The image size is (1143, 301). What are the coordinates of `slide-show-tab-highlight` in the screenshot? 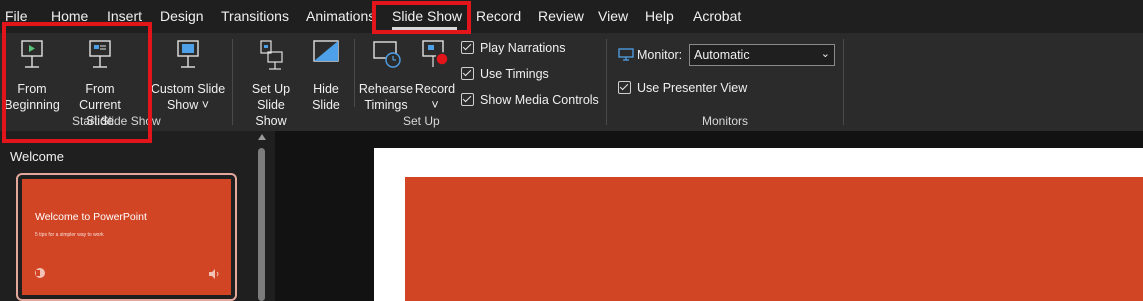 It's located at (421, 17).